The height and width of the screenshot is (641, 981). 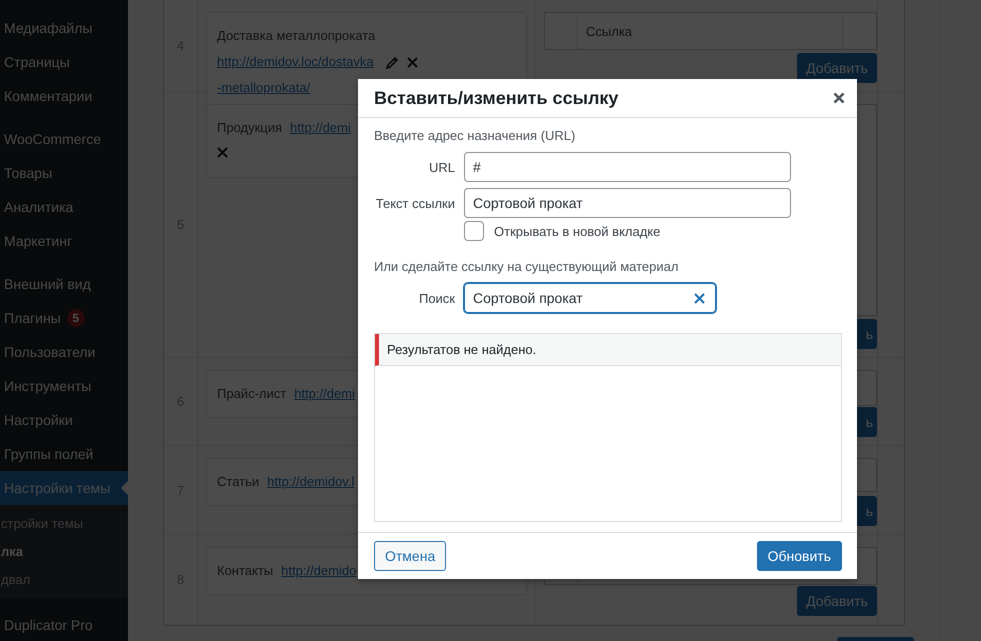 I want to click on checkbox, so click(x=474, y=231).